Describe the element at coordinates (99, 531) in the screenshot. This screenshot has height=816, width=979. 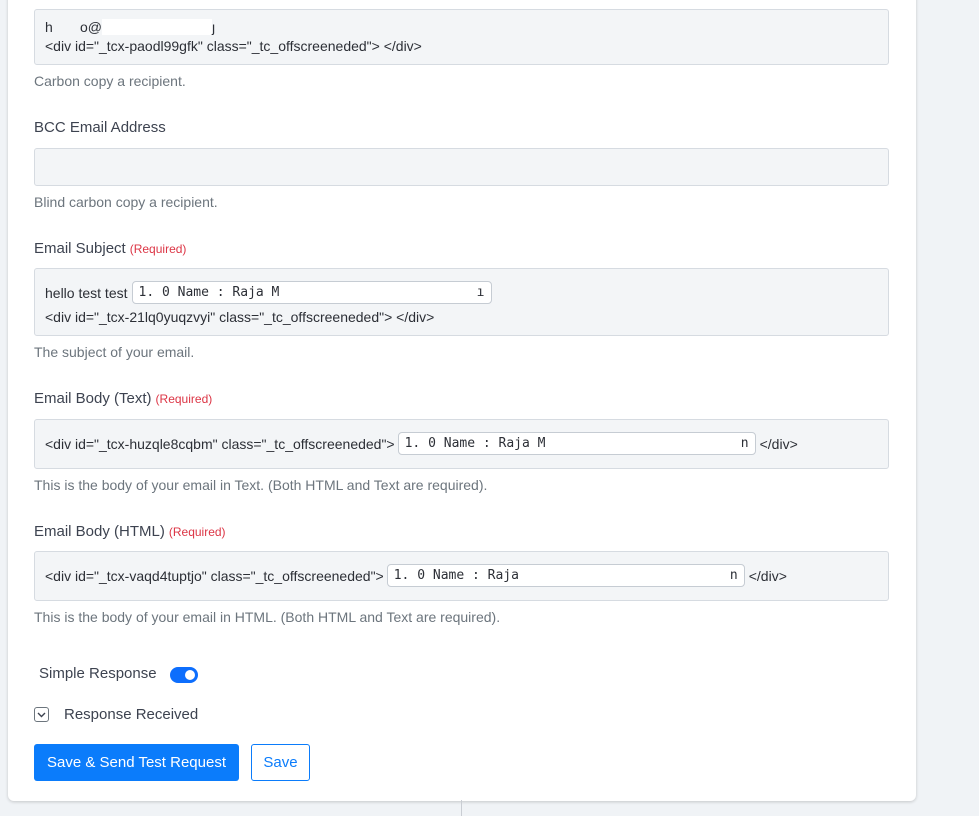
I see `body-html-label-text: Email Body (HTML)` at that location.